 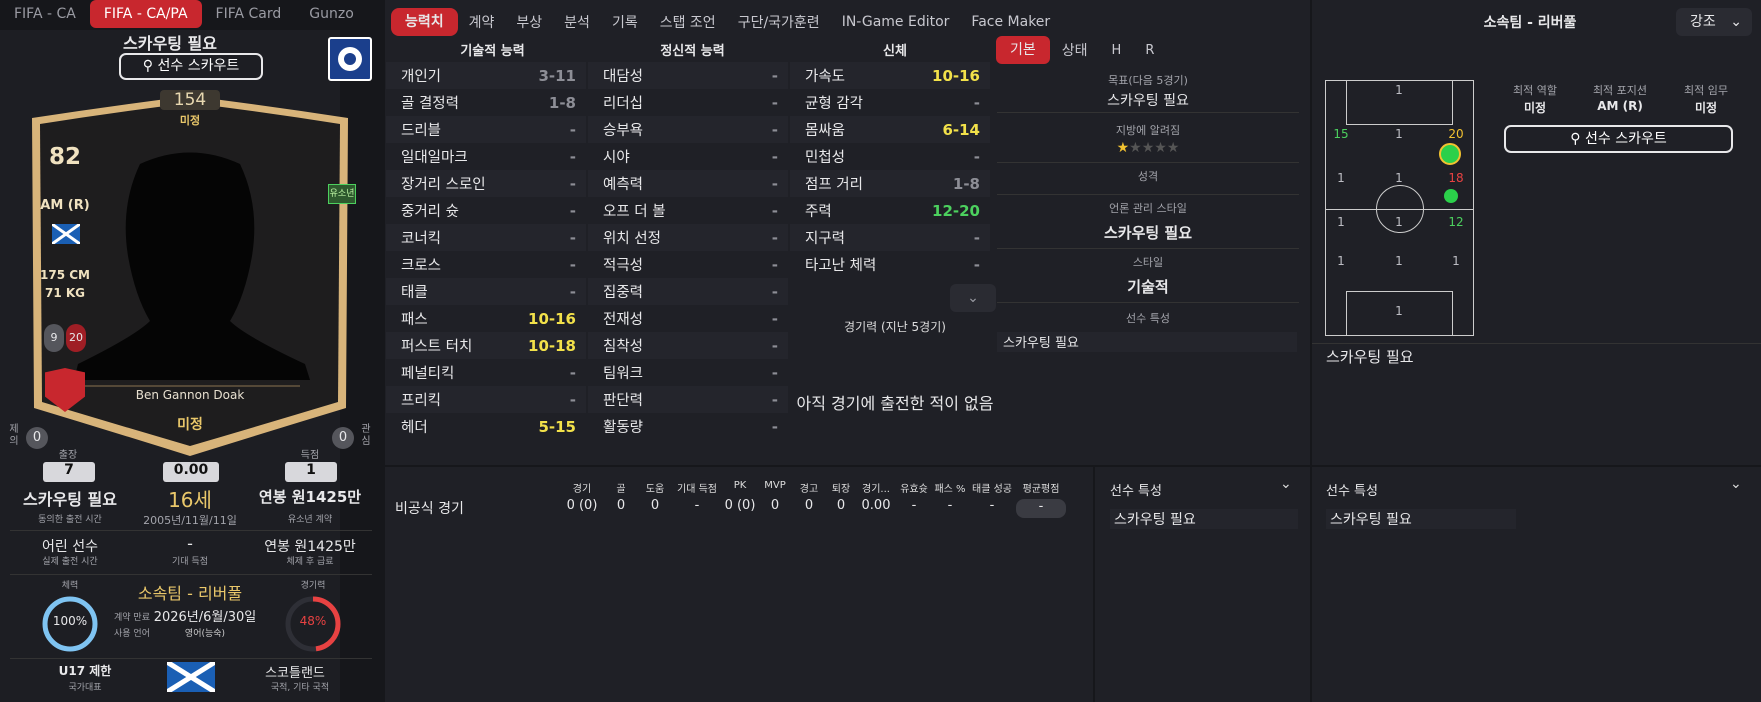 I want to click on attribute-row: 태클 -, so click(x=486, y=291).